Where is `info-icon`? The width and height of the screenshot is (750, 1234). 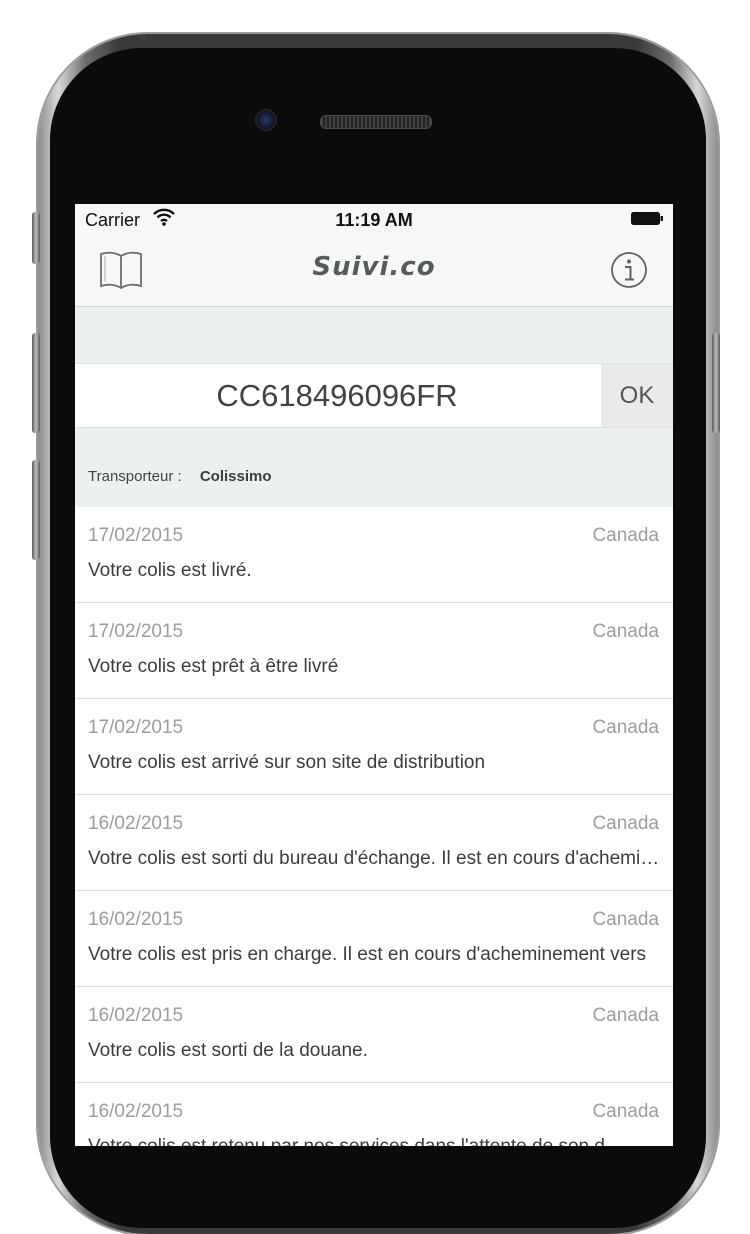 info-icon is located at coordinates (629, 270).